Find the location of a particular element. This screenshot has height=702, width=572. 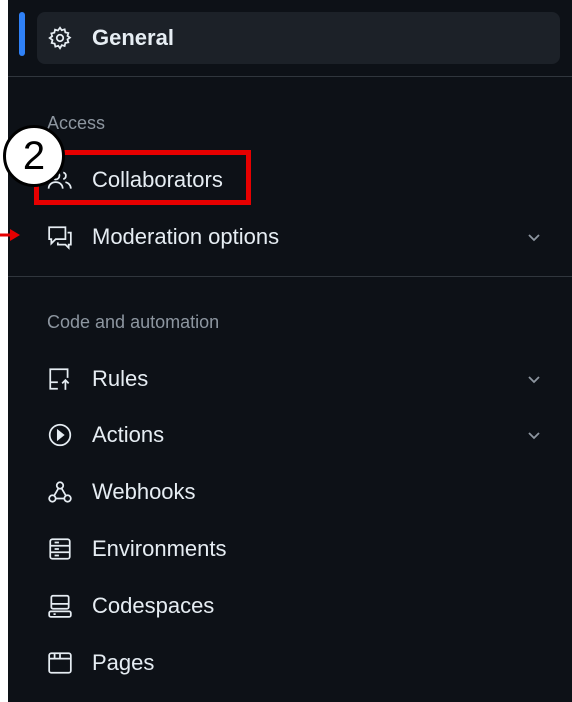

gear-icon is located at coordinates (60, 38).